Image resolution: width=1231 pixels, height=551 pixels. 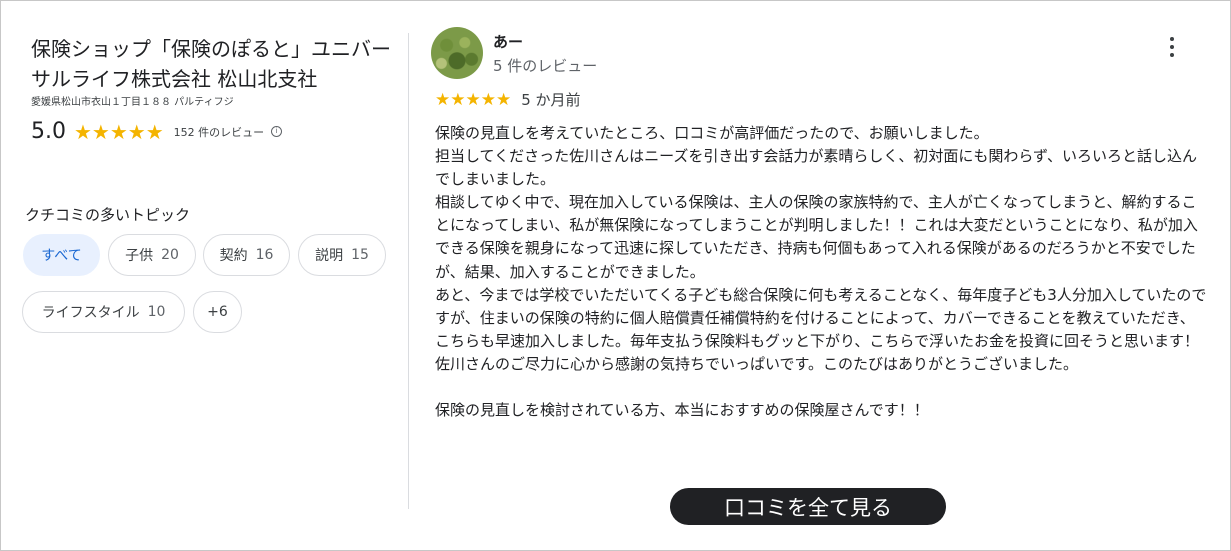 I want to click on topic-chip-contract: 契約 16, so click(x=246, y=255).